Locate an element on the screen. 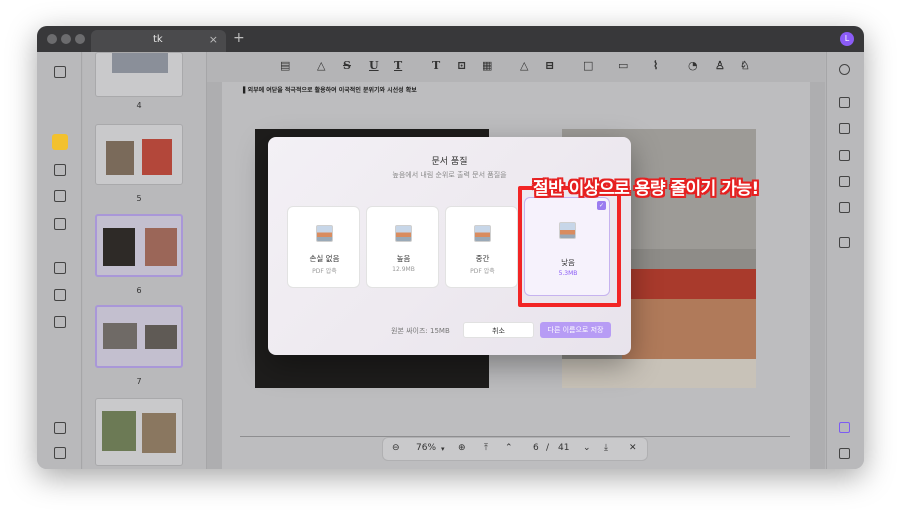 The width and height of the screenshot is (900, 517). comment-mode-icon is located at coordinates (60, 142).